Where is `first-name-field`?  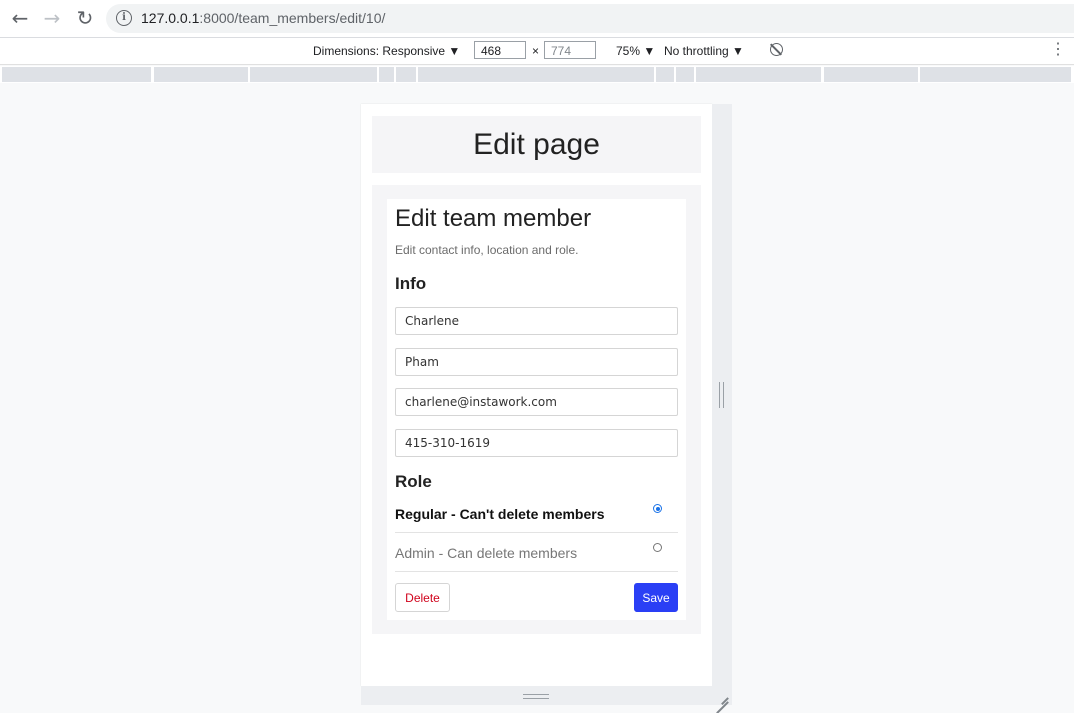
first-name-field is located at coordinates (536, 321).